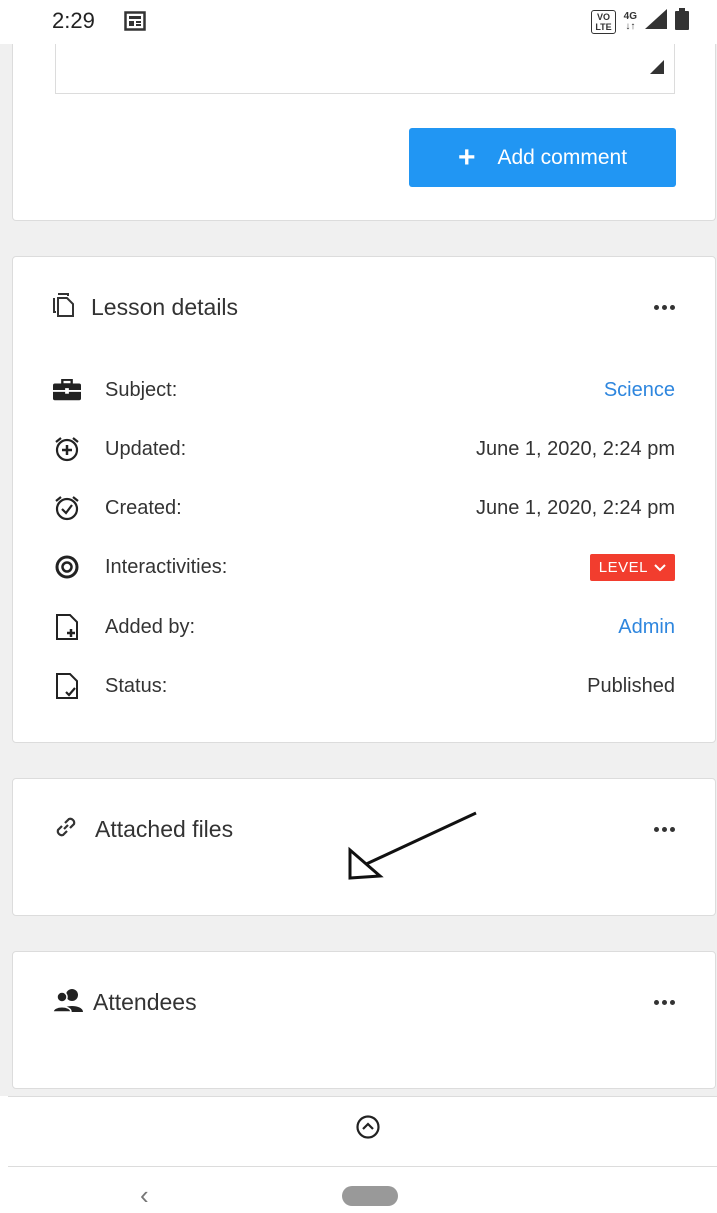  Describe the element at coordinates (364, 449) in the screenshot. I see `detail-row-updated: Updated: June 1, 2020, 2:24 pm` at that location.